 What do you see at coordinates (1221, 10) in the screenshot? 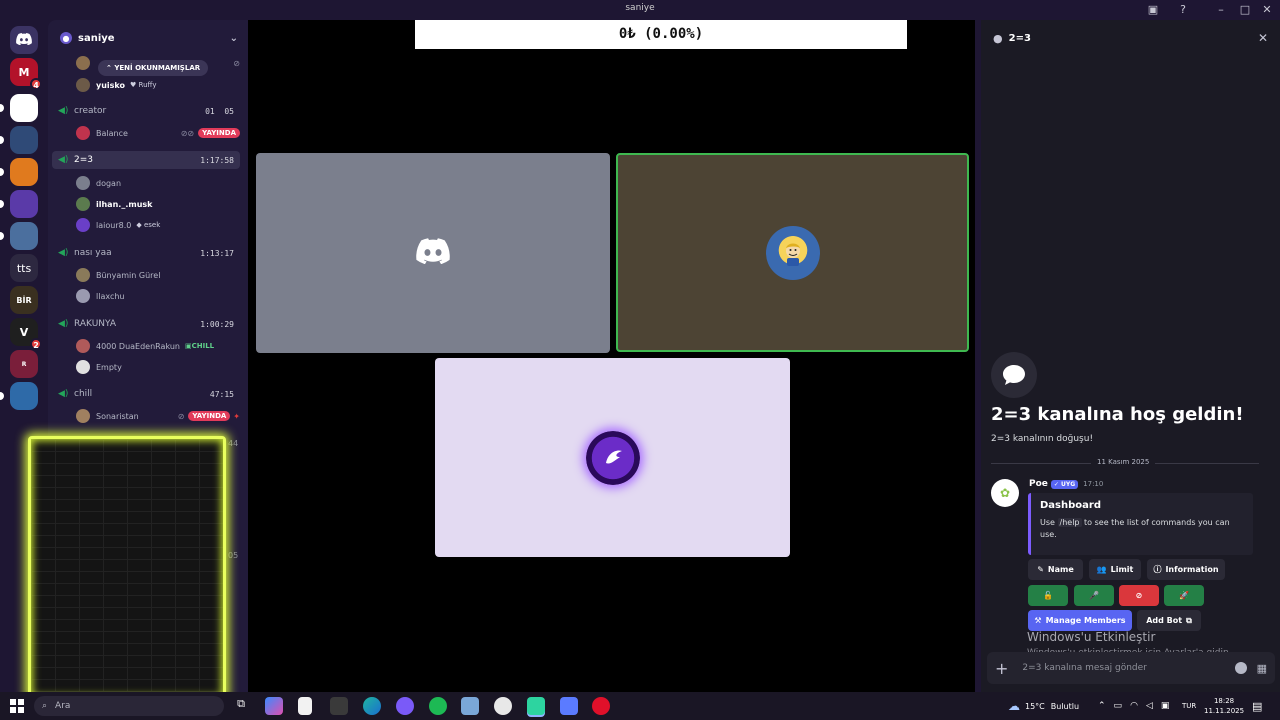
I see `minimize-icon: –` at bounding box center [1221, 10].